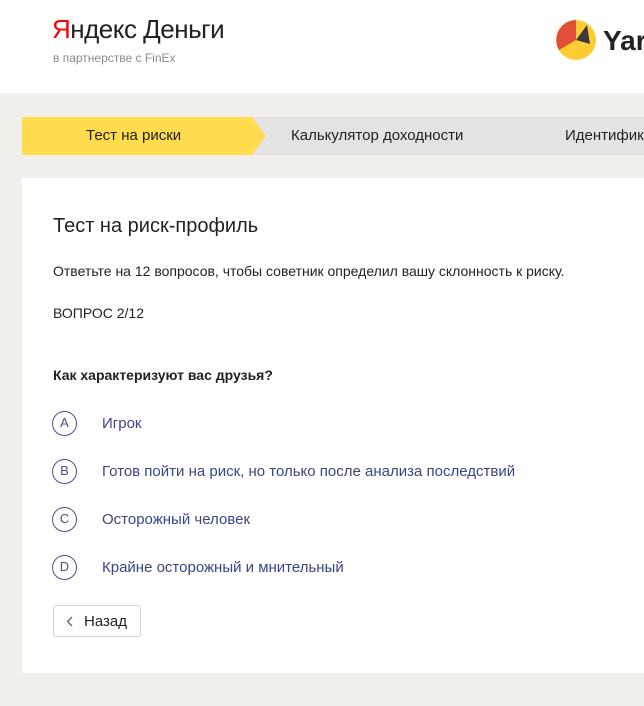 The width and height of the screenshot is (644, 706). Describe the element at coordinates (64, 471) in the screenshot. I see `option-letter-badge: B` at that location.